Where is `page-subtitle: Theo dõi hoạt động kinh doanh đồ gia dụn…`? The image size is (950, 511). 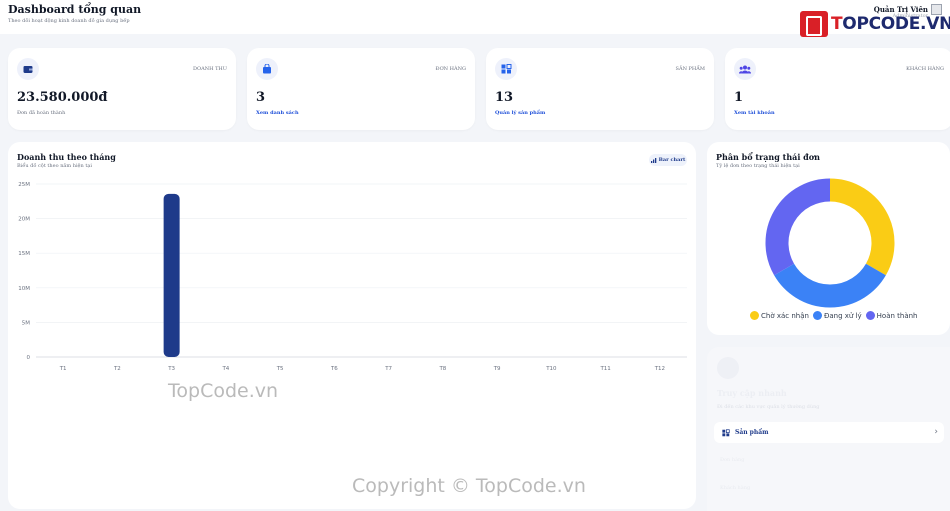
page-subtitle: Theo dõi hoạt động kinh doanh đồ gia dụn… is located at coordinates (69, 21).